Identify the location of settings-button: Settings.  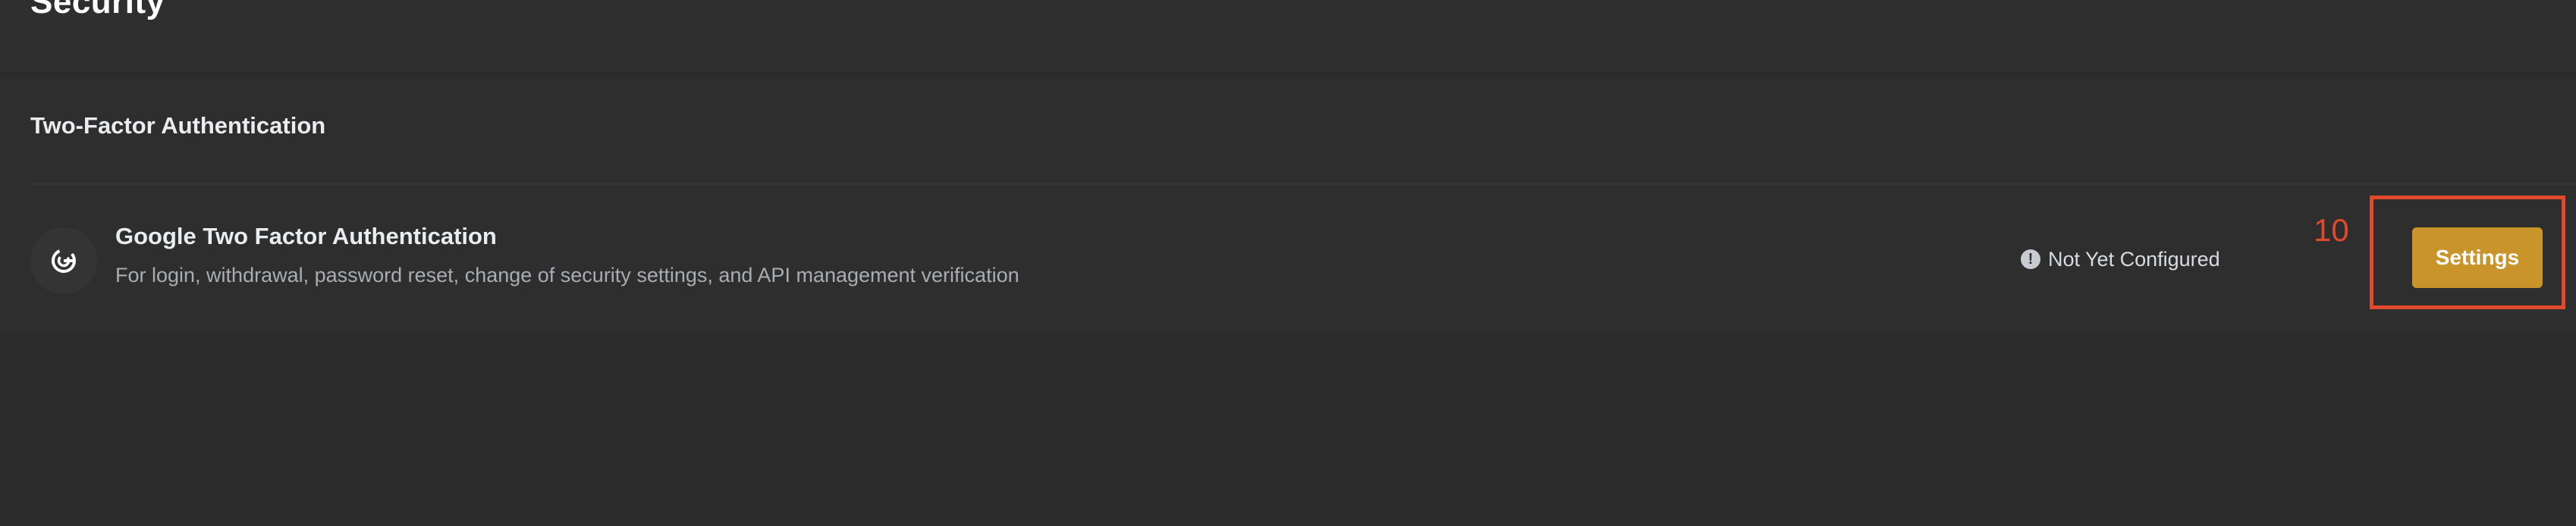
(2477, 257).